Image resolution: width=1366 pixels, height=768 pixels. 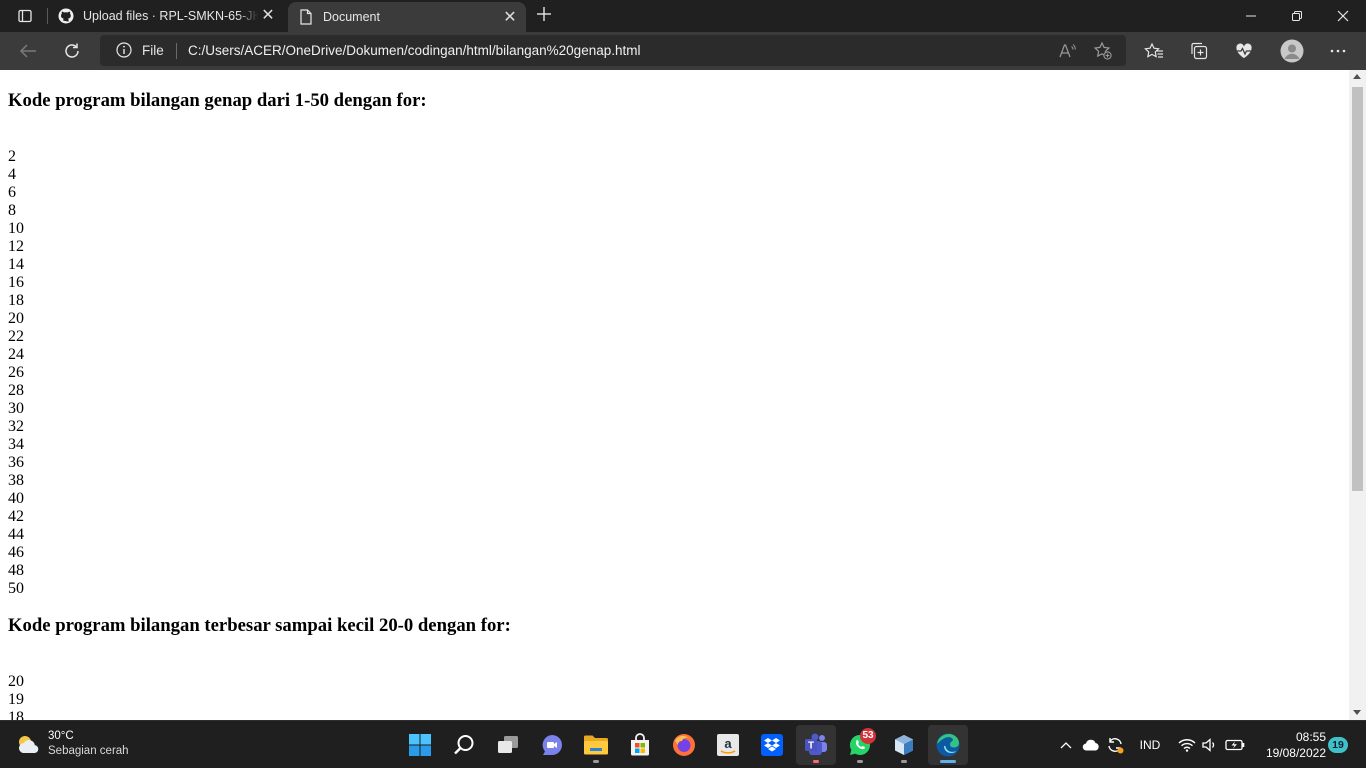 What do you see at coordinates (16, 246) in the screenshot?
I see `even-number-item: 12` at bounding box center [16, 246].